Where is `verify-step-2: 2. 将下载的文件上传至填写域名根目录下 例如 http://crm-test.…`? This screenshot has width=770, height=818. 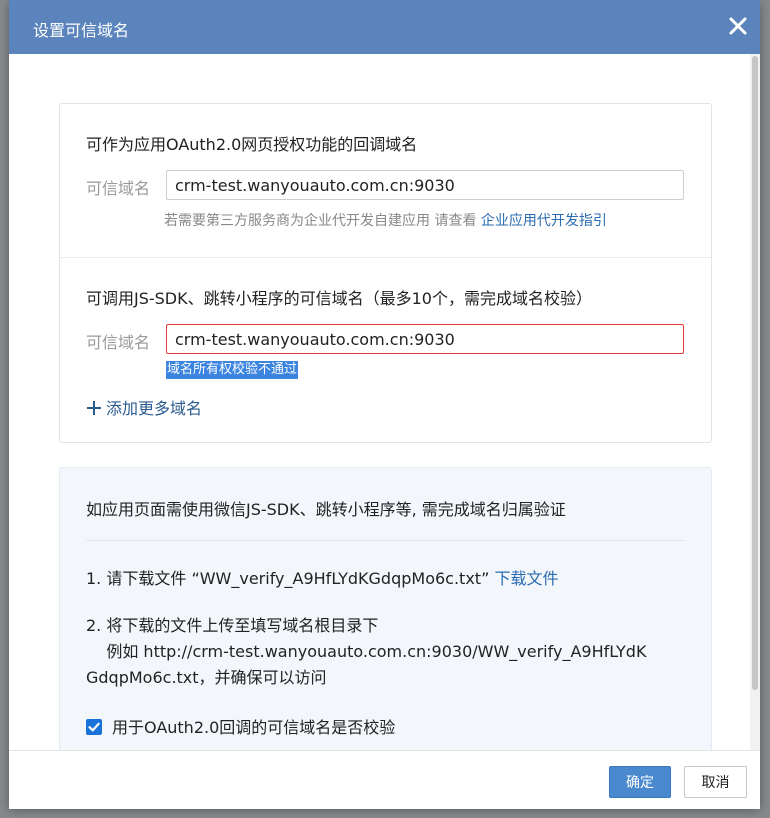
verify-step-2: 2. 将下载的文件上传至填写域名根目录下 例如 http://crm-test.… is located at coordinates (386, 652).